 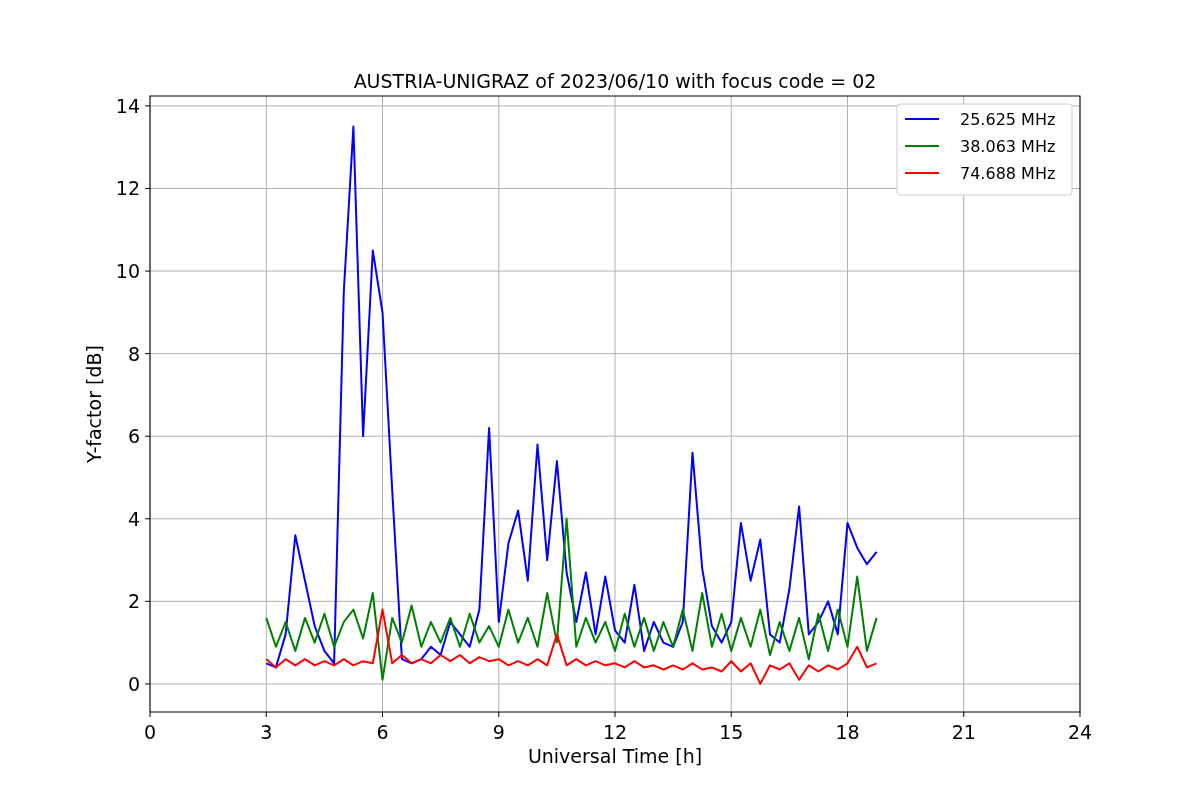 I want to click on y-tick-label: 6, so click(x=133, y=436).